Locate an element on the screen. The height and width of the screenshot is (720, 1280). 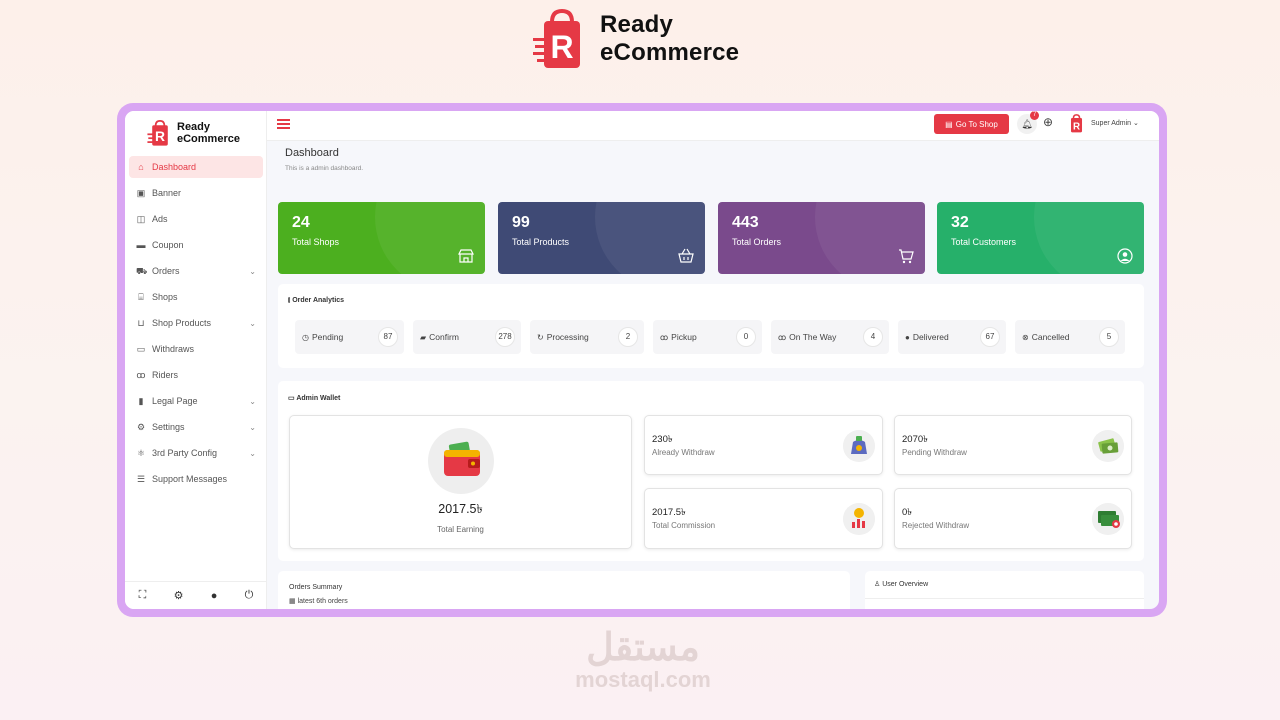
sidebar-item-3rd-party-config: ⚛ 3rd Party Config ⌄ is located at coordinates (196, 453).